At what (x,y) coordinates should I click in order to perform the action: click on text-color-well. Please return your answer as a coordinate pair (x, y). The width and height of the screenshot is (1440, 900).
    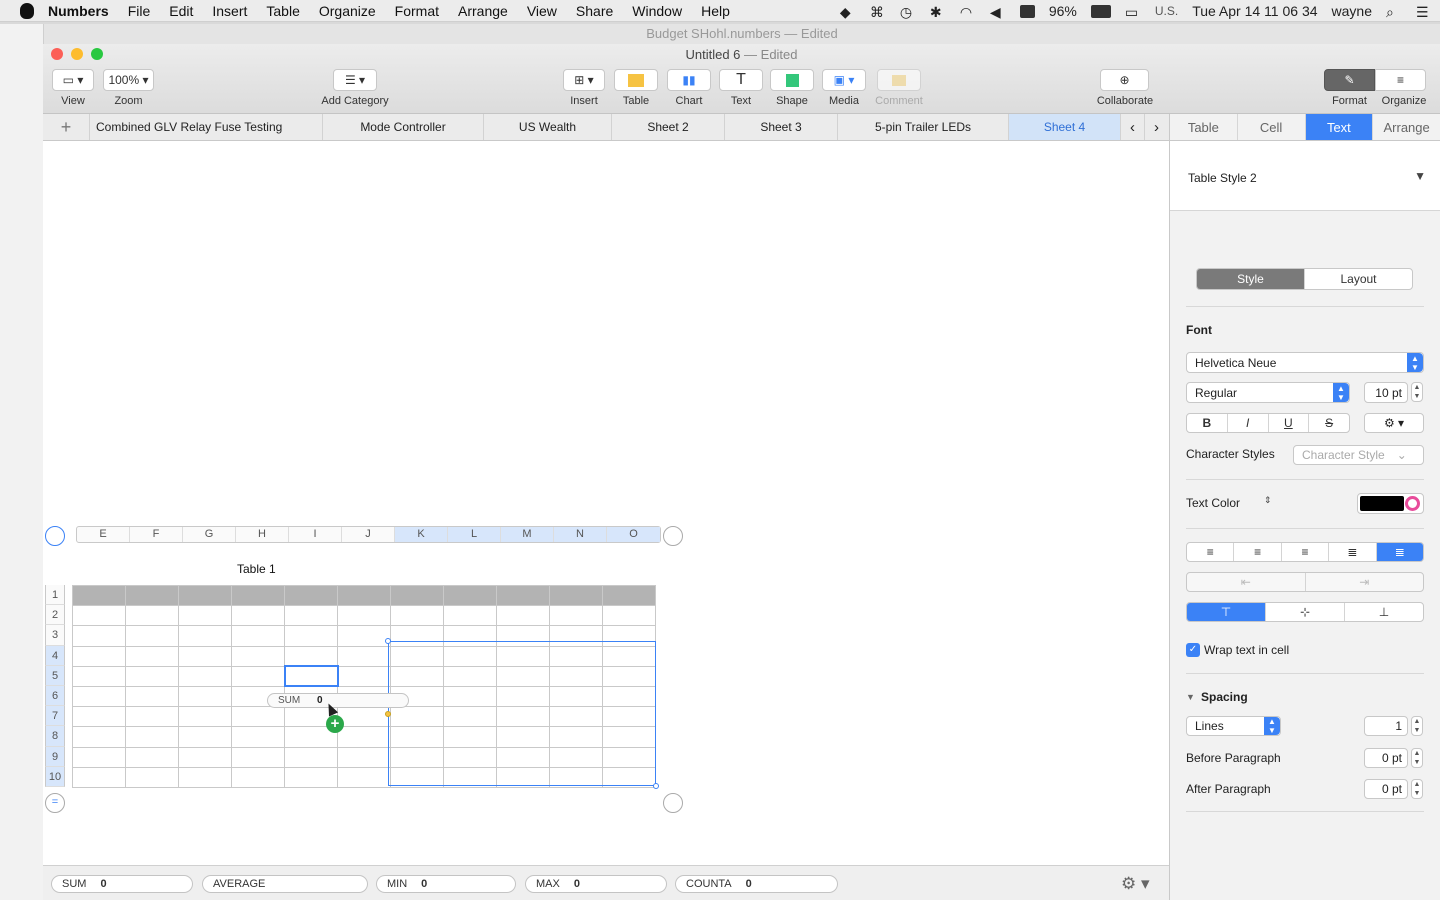
    Looking at the image, I should click on (1390, 503).